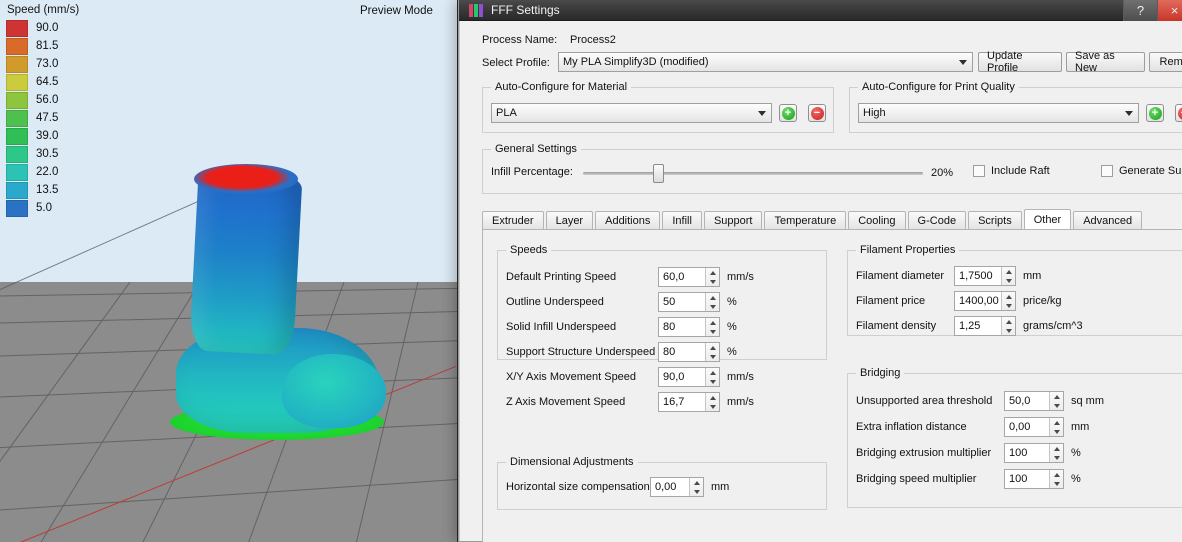 This screenshot has height=542, width=1182. I want to click on select-profile-combo: My PLA Simplify3D (modified), so click(765, 62).